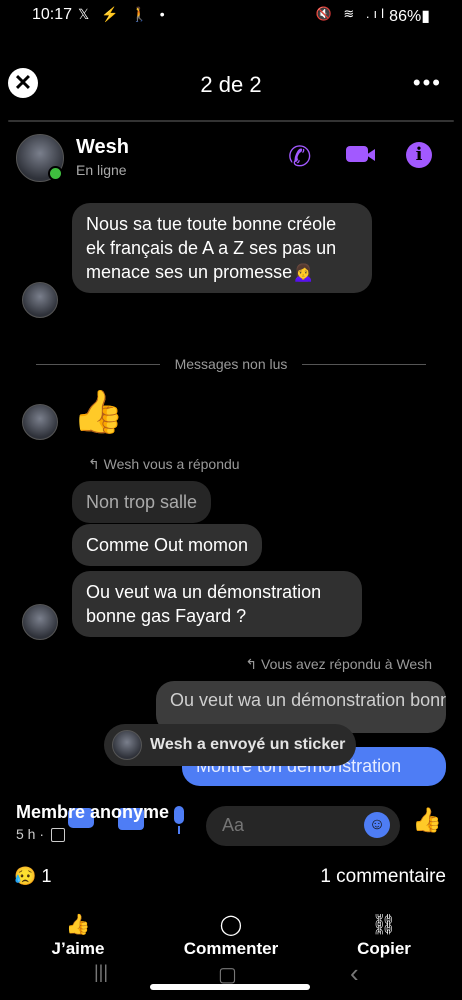  What do you see at coordinates (384, 925) in the screenshot?
I see `link-icon: ⛓` at bounding box center [384, 925].